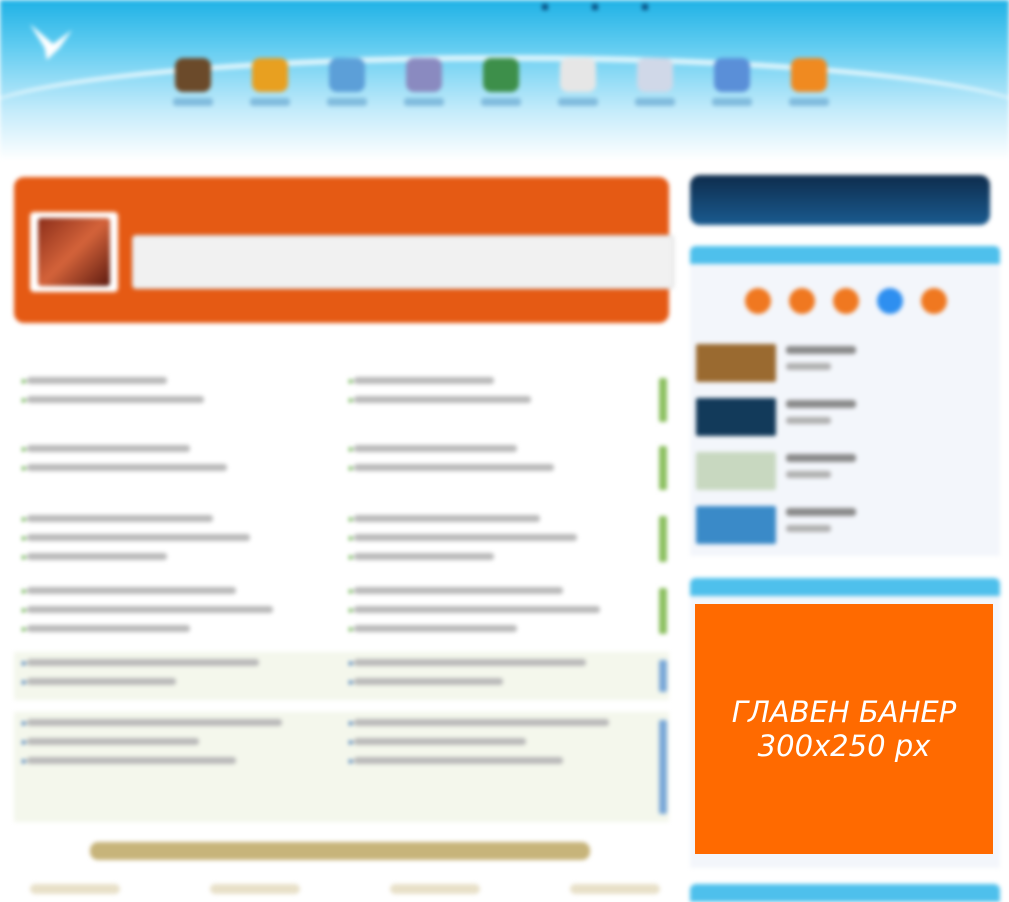 The height and width of the screenshot is (902, 1009). Describe the element at coordinates (344, 250) in the screenshot. I see `featured-info-box` at that location.